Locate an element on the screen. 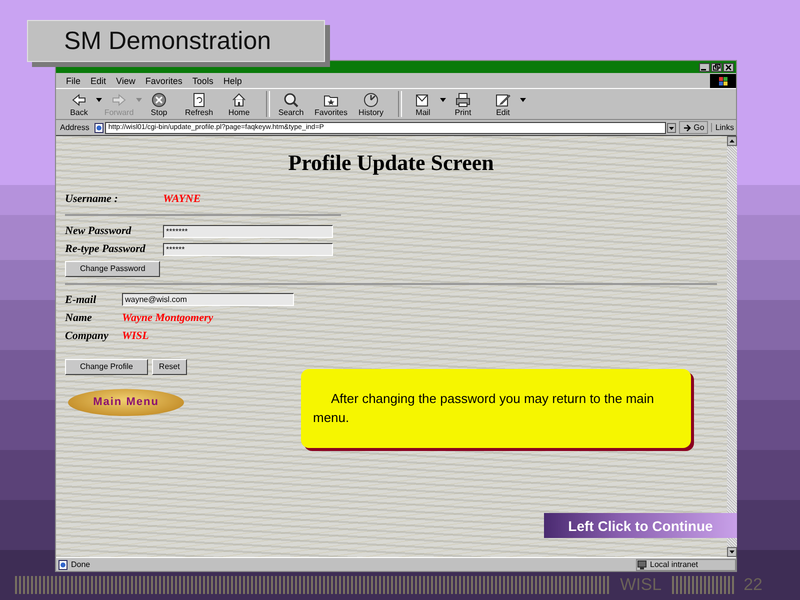  address-label: Address is located at coordinates (74, 127).